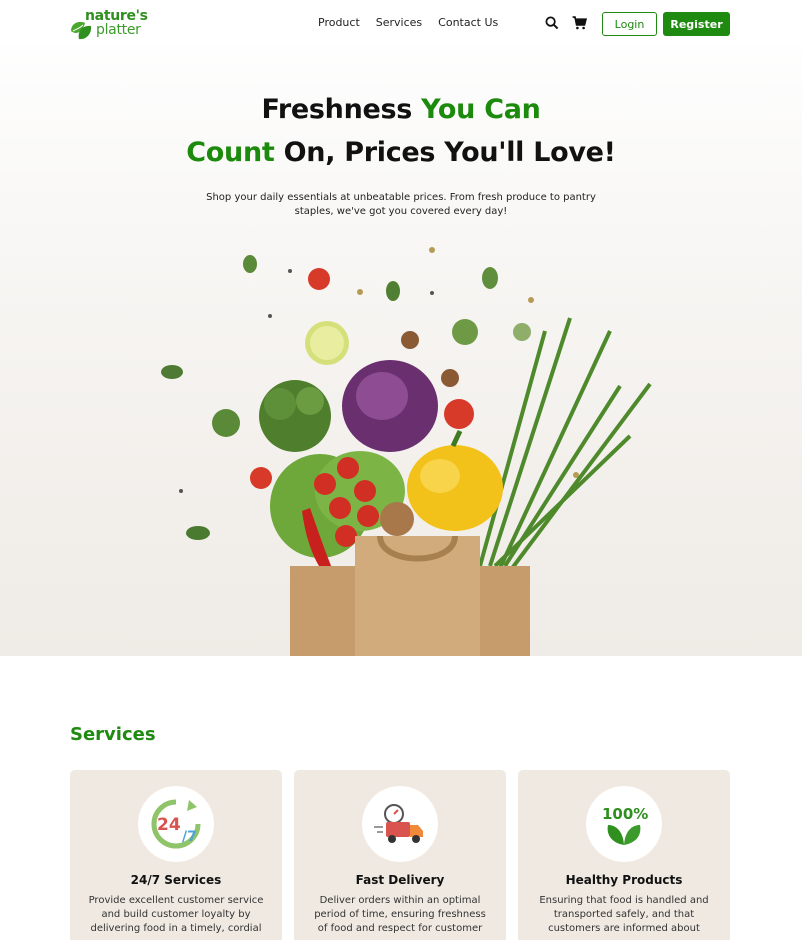 The image size is (802, 940). Describe the element at coordinates (400, 880) in the screenshot. I see `service-title: Fast Delivery` at that location.